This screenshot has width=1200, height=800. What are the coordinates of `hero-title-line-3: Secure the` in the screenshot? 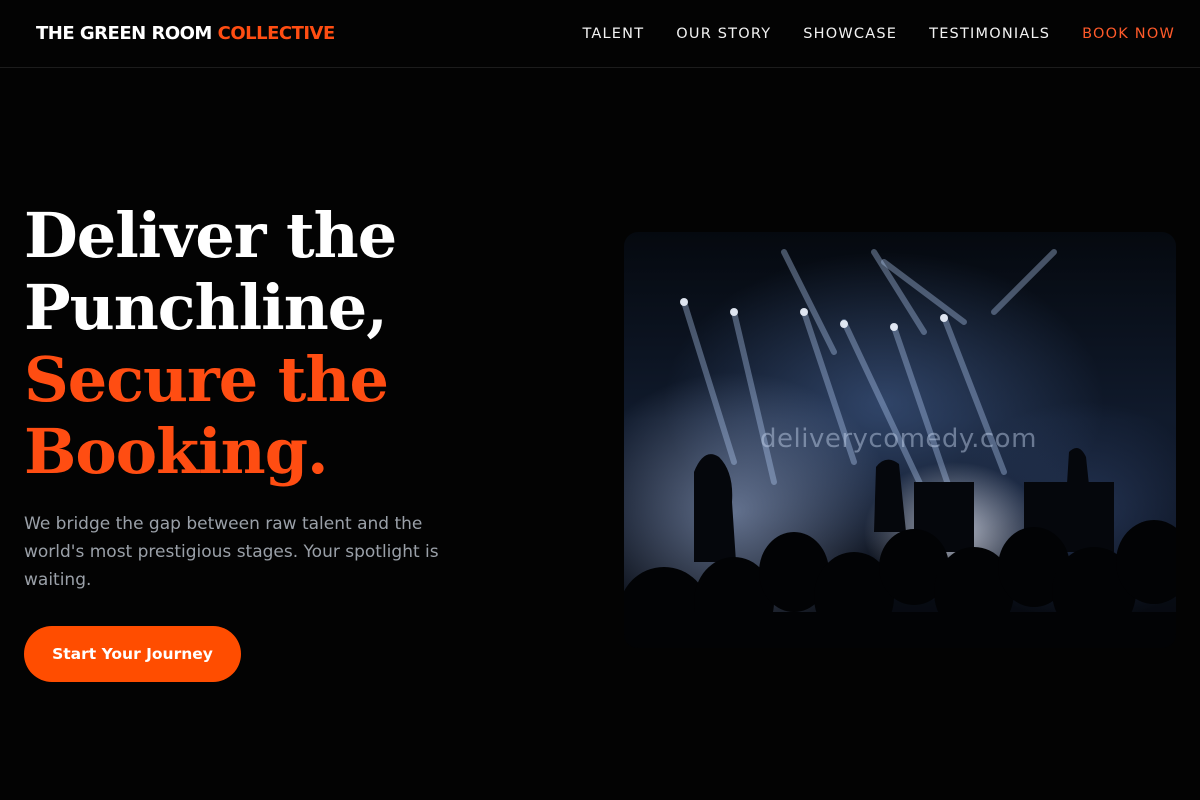 It's located at (206, 379).